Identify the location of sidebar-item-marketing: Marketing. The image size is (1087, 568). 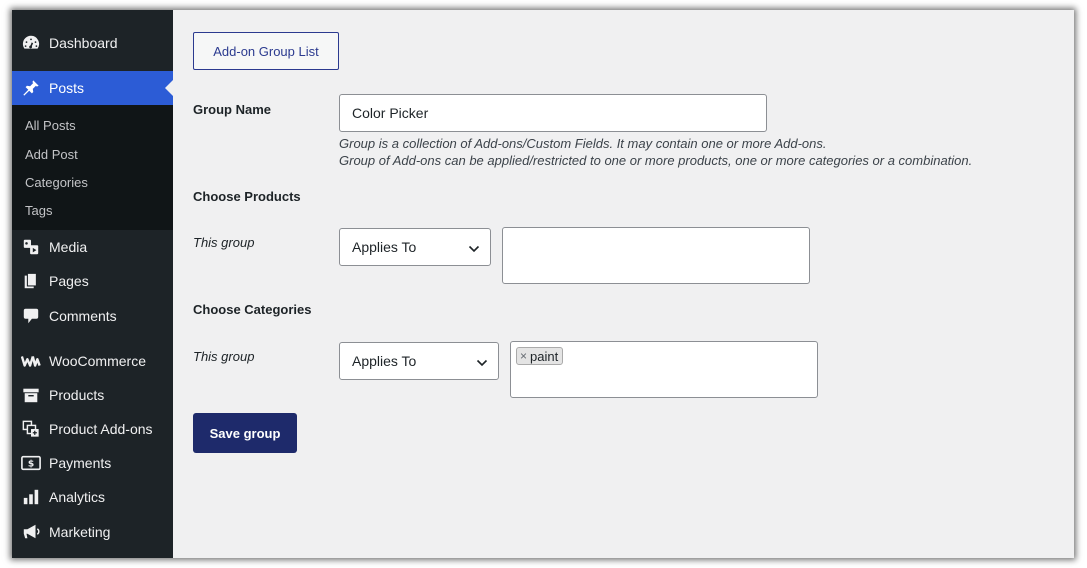
(92, 532).